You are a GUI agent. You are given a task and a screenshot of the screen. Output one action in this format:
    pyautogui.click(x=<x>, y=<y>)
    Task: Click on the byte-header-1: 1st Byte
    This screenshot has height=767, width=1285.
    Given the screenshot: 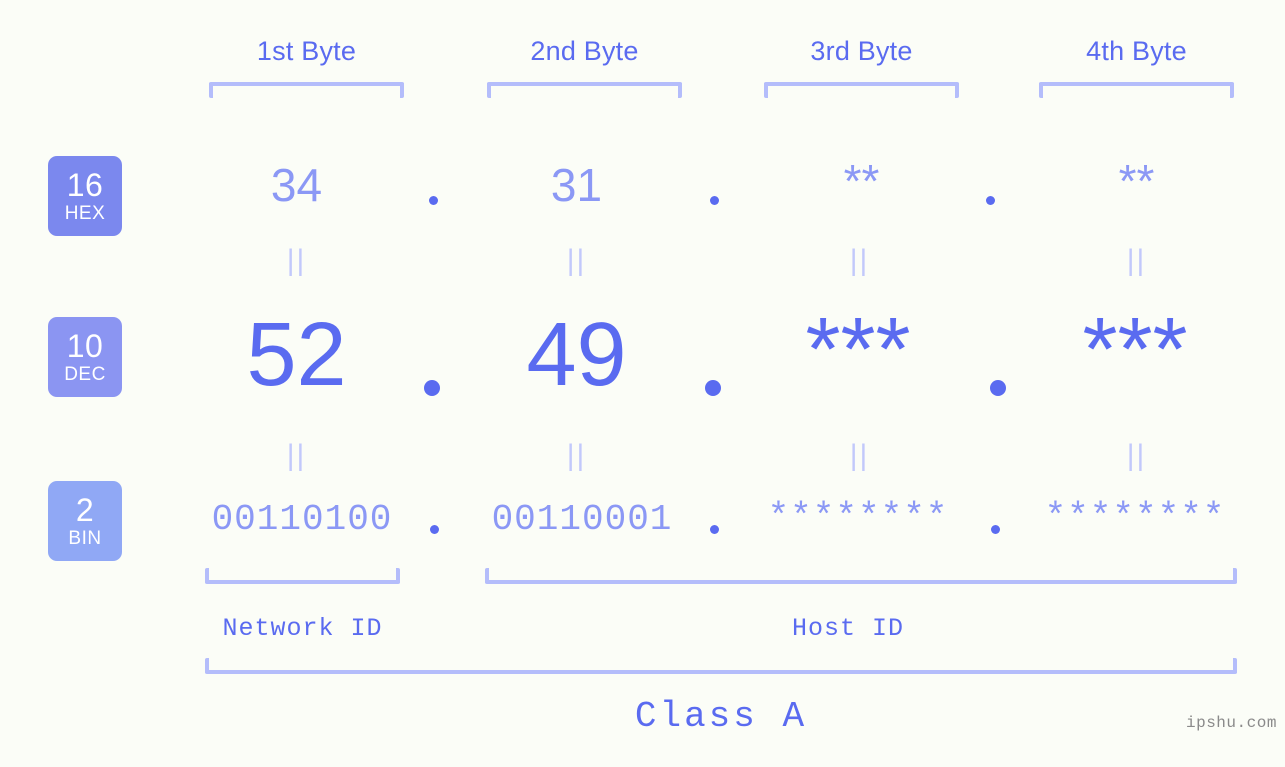 What is the action you would take?
    pyautogui.click(x=306, y=51)
    